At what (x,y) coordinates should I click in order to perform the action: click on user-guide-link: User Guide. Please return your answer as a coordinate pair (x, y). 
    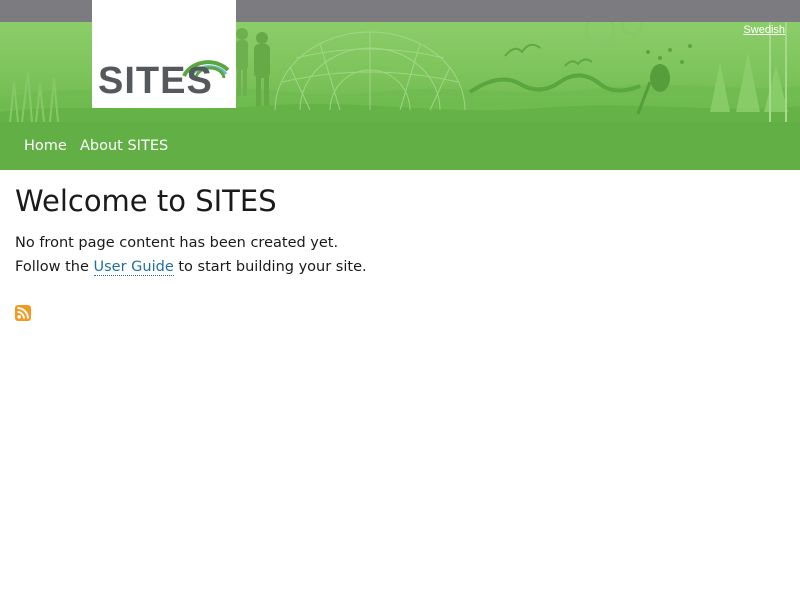
    Looking at the image, I should click on (133, 267).